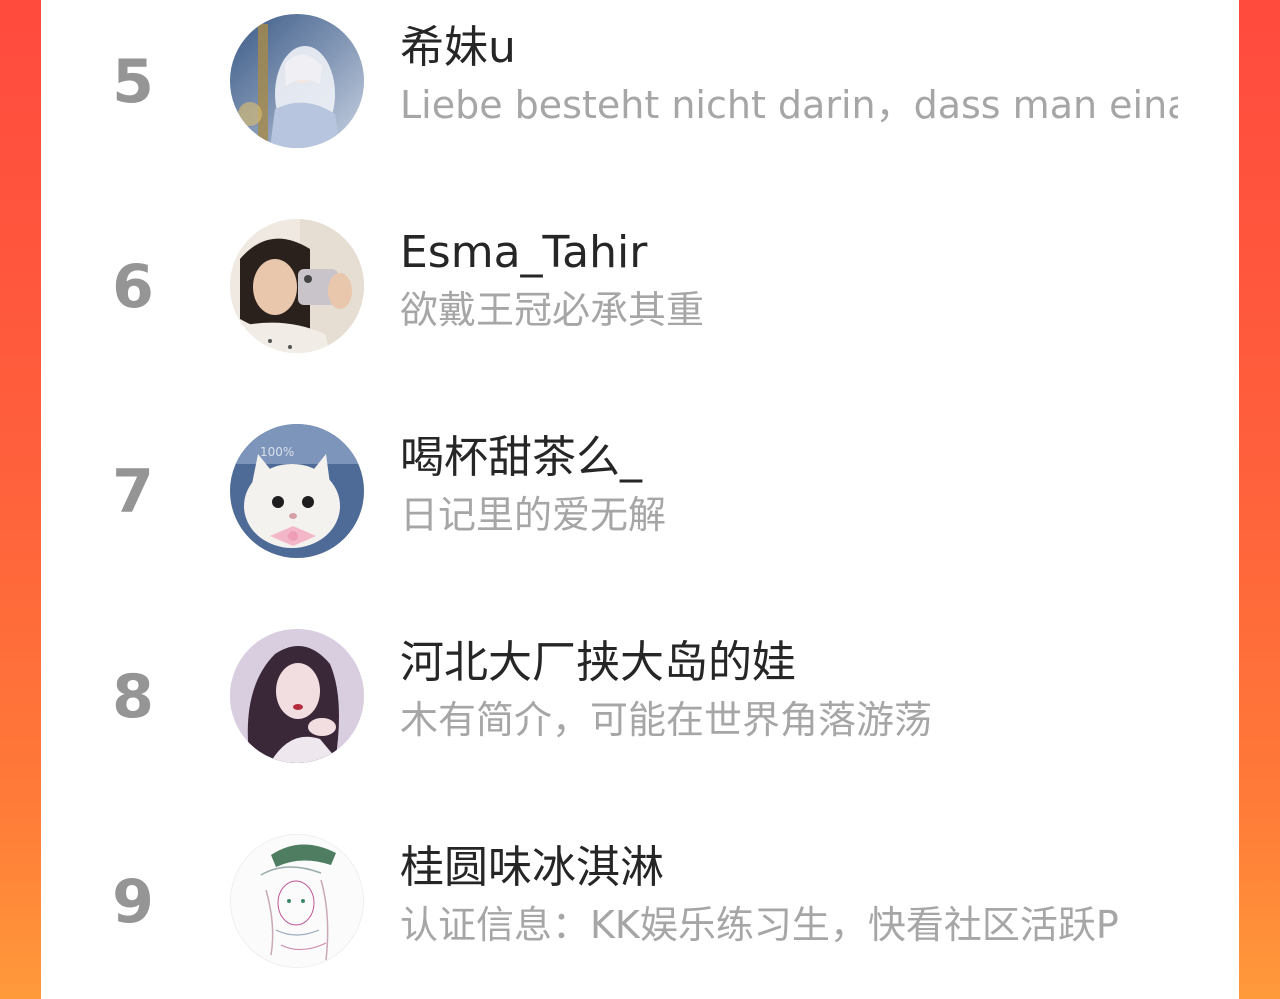  What do you see at coordinates (297, 901) in the screenshot?
I see `sketch-illustration-avatar-icon` at bounding box center [297, 901].